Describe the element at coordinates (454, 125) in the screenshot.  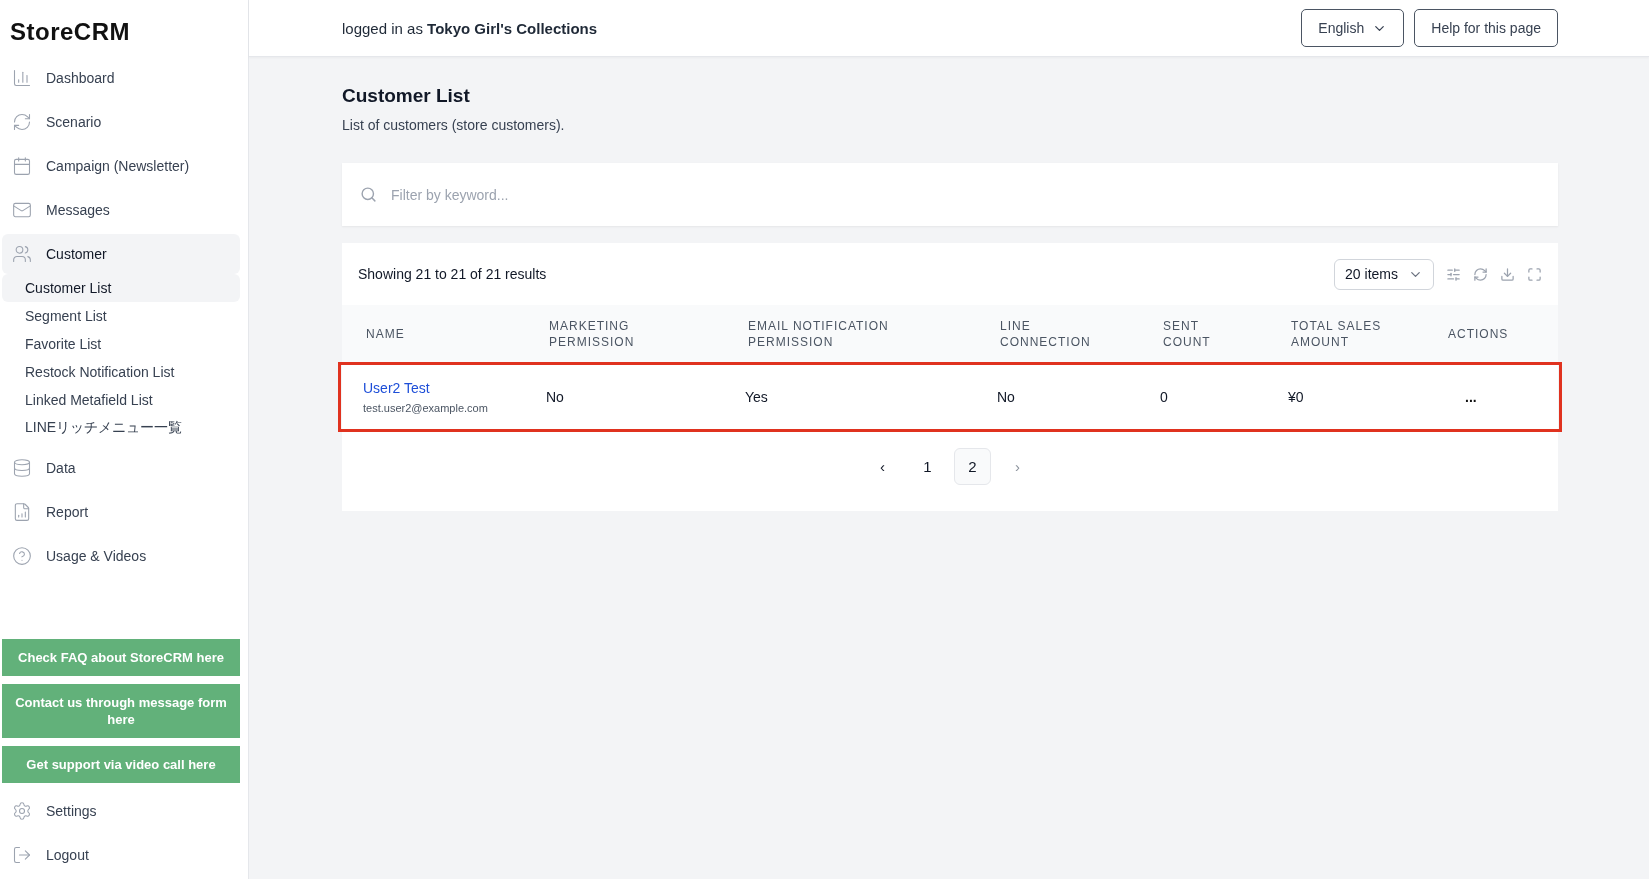
I see `page-subtitle: List of customers (store customers).` at that location.